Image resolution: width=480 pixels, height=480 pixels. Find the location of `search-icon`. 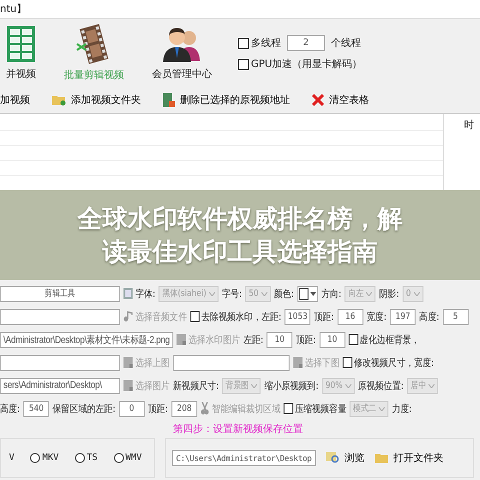

search-icon is located at coordinates (333, 458).